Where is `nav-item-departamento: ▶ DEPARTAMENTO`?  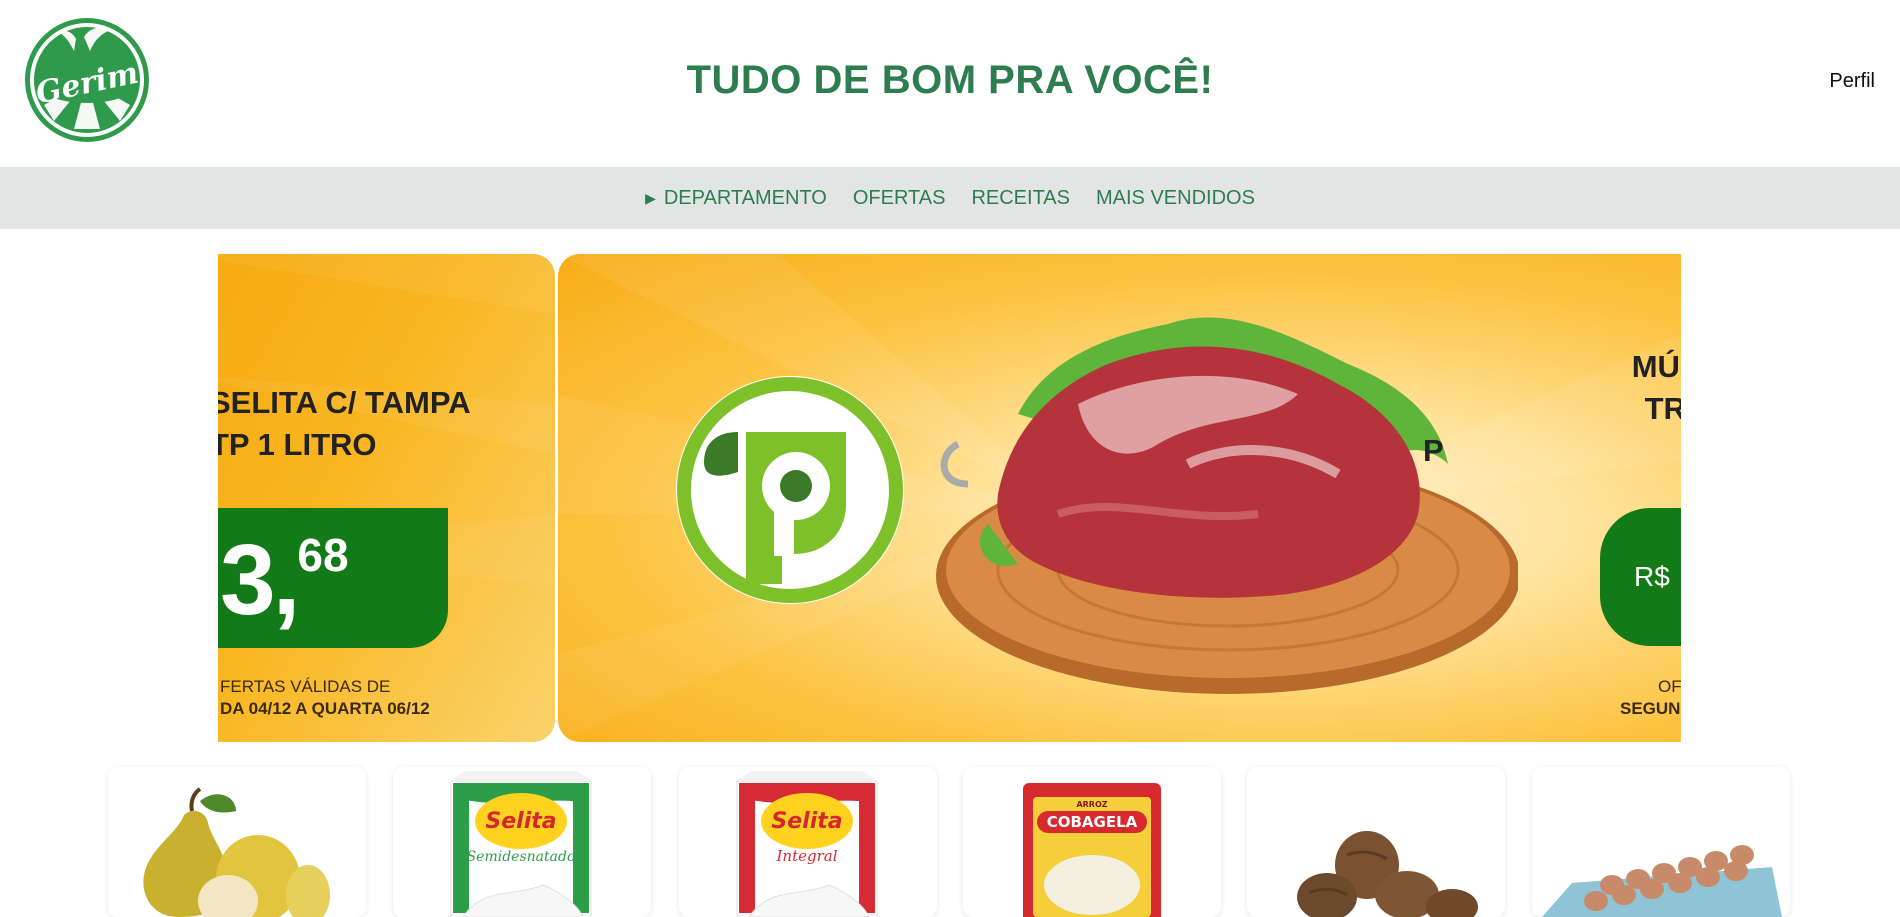
nav-item-departamento: ▶ DEPARTAMENTO is located at coordinates (736, 198).